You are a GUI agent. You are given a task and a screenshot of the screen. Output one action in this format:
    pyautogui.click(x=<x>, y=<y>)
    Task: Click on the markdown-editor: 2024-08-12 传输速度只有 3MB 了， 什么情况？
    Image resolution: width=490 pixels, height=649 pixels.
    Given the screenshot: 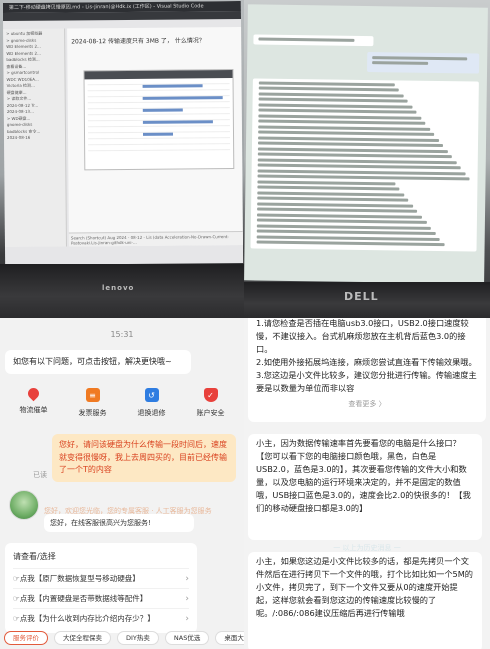 What is the action you would take?
    pyautogui.click(x=155, y=136)
    